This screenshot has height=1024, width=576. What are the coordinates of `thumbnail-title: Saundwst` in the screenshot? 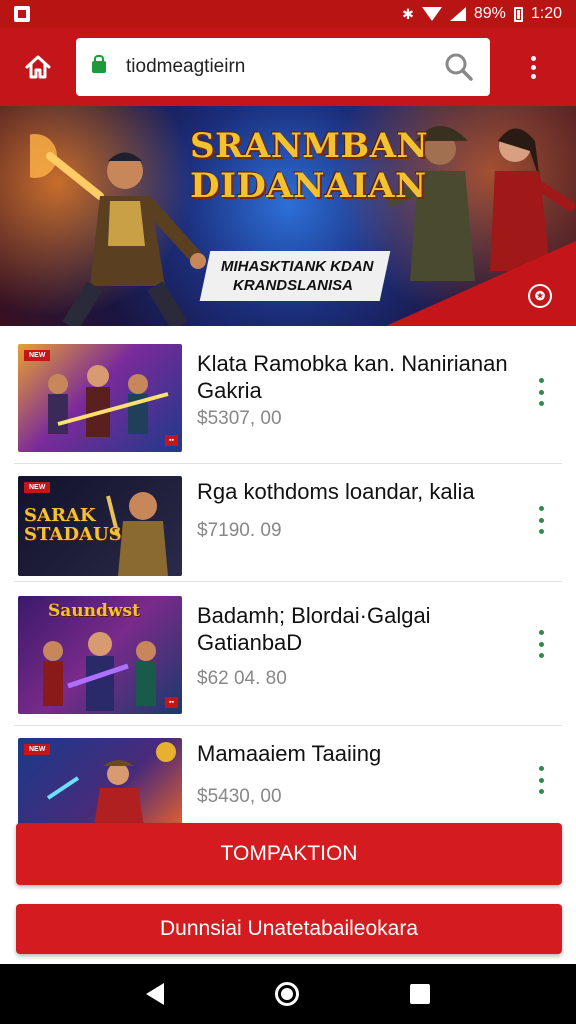 It's located at (94, 611).